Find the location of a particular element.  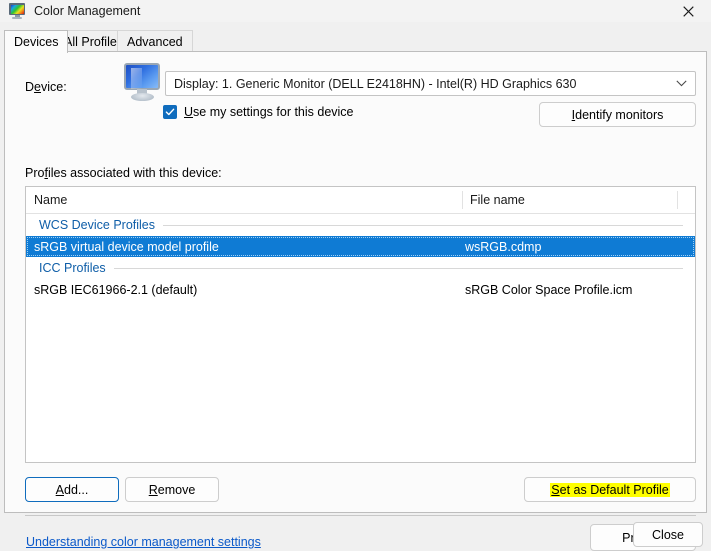

monitor-icon is located at coordinates (144, 83).